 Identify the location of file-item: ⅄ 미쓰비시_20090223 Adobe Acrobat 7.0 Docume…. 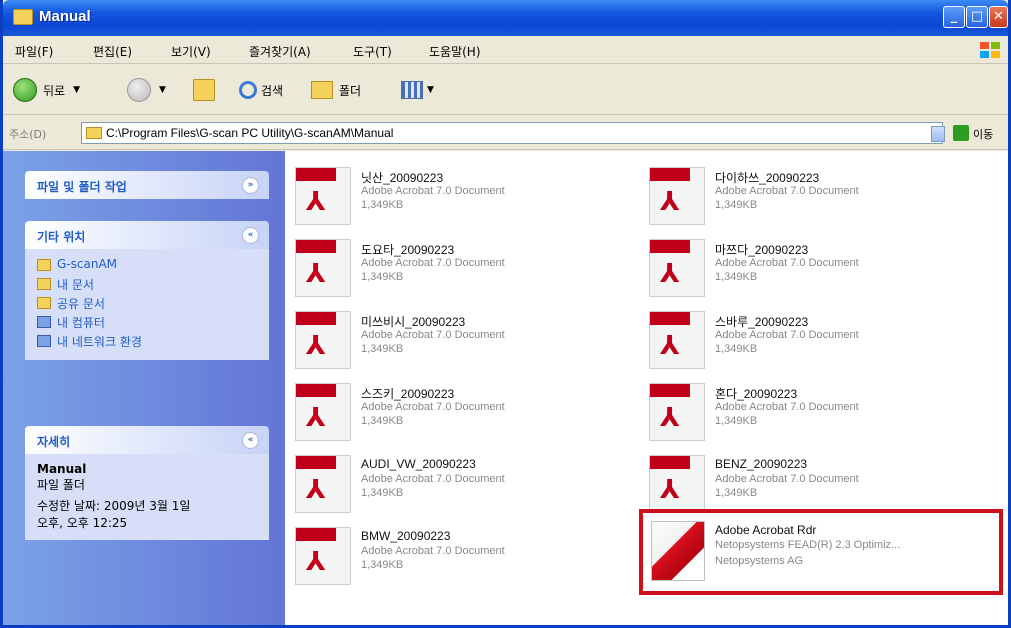
(449, 340).